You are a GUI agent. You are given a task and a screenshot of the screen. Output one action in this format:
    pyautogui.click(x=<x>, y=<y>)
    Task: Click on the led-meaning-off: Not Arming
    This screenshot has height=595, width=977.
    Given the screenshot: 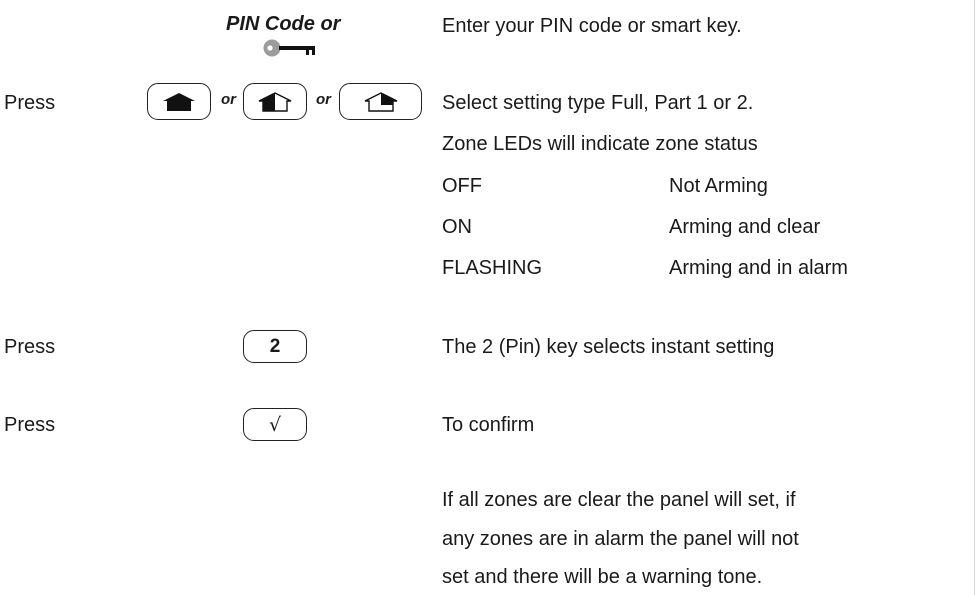 What is the action you would take?
    pyautogui.click(x=718, y=186)
    